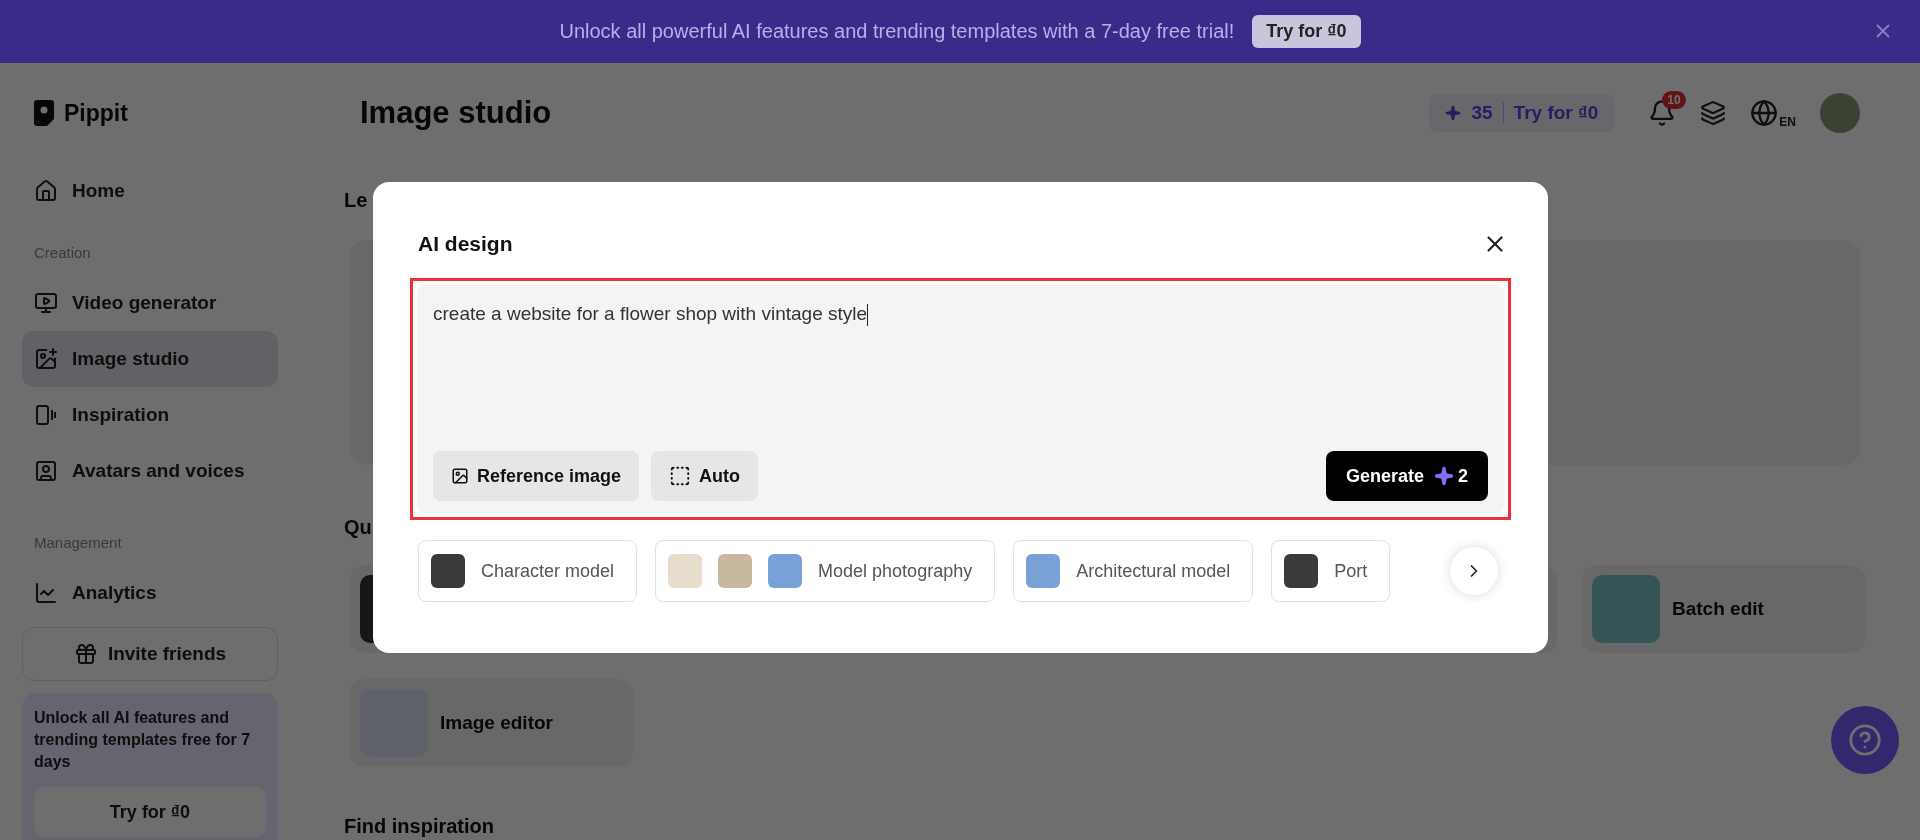 This screenshot has width=1920, height=840. I want to click on sidebar-item: Image studio, so click(150, 359).